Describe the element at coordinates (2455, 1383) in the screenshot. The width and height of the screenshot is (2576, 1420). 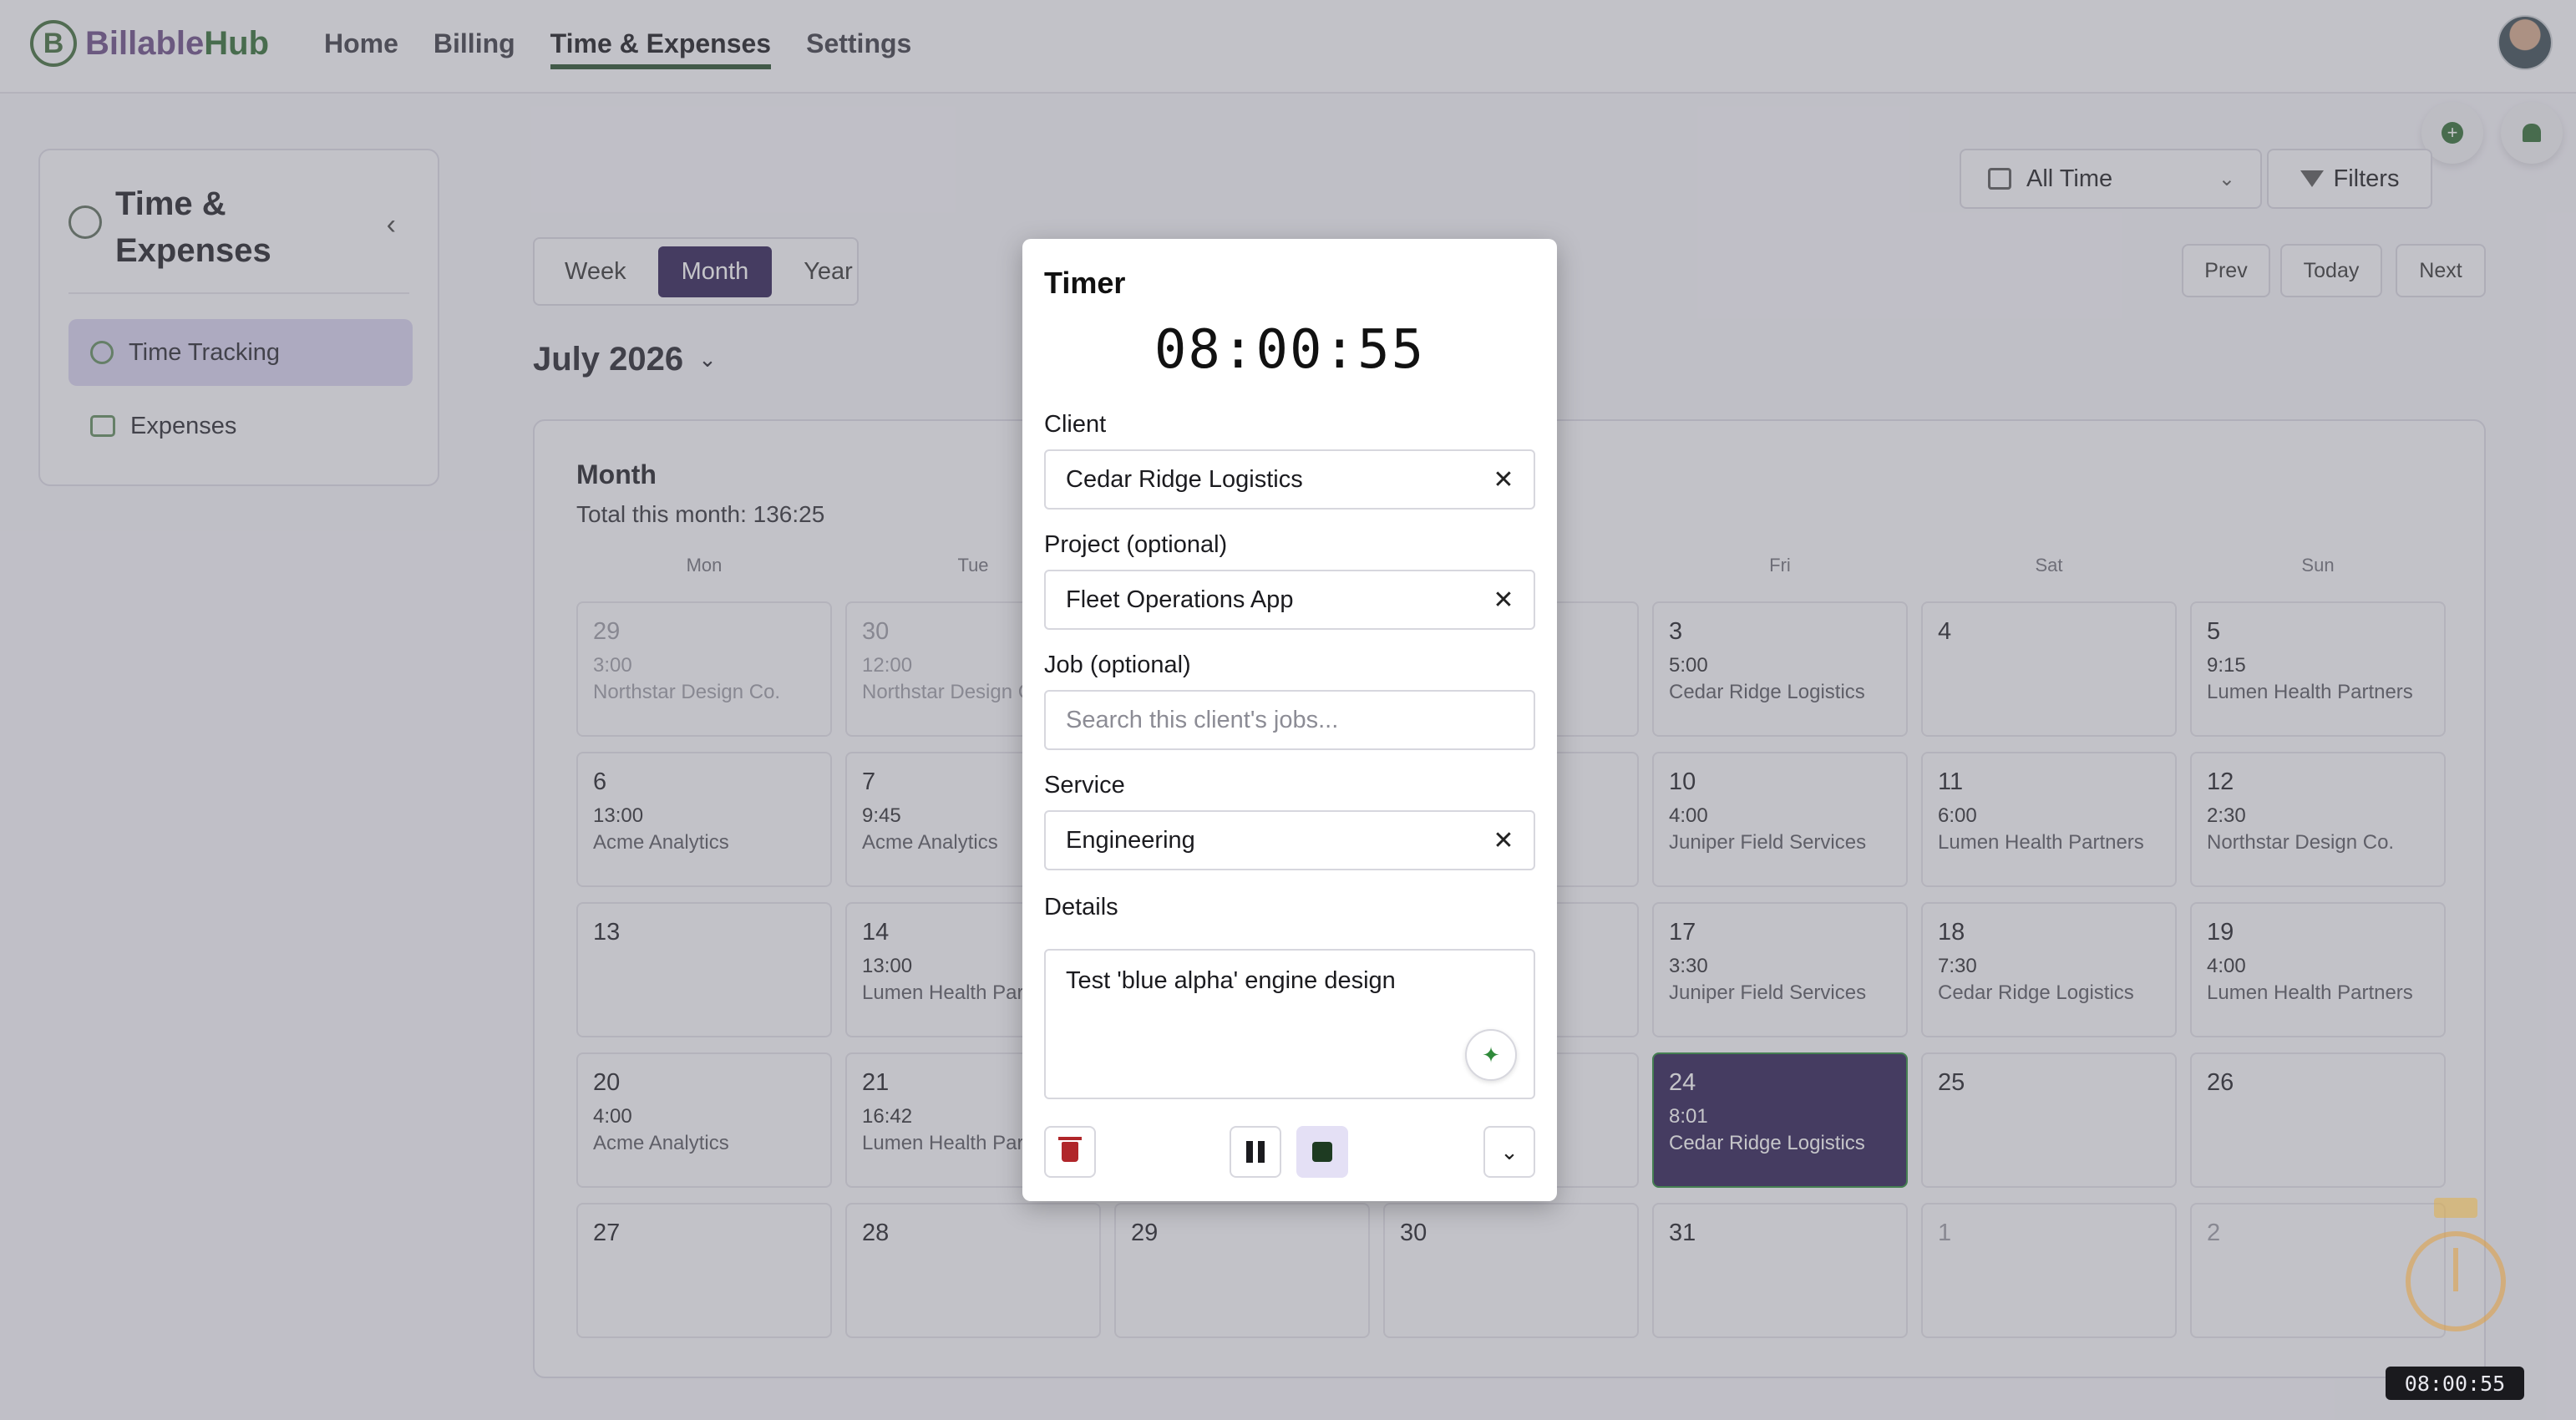
I see `mini-timer-readout: 08:00:55` at that location.